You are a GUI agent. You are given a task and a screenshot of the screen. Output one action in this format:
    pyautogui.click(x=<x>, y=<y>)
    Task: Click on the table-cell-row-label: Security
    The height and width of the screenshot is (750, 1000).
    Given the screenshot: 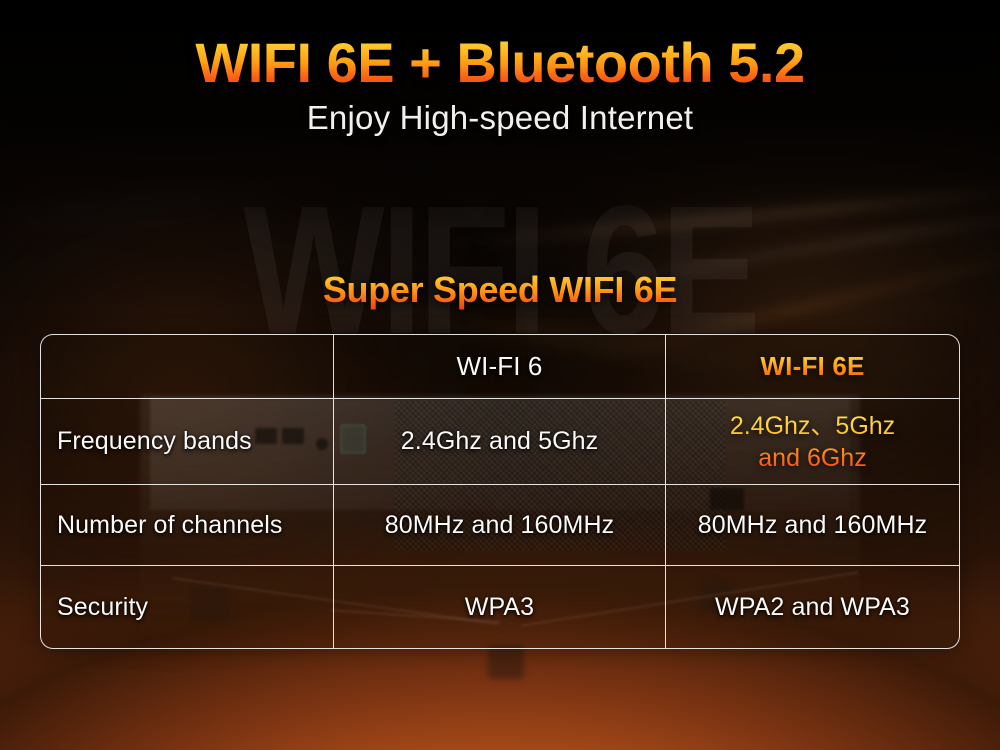 What is the action you would take?
    pyautogui.click(x=187, y=607)
    